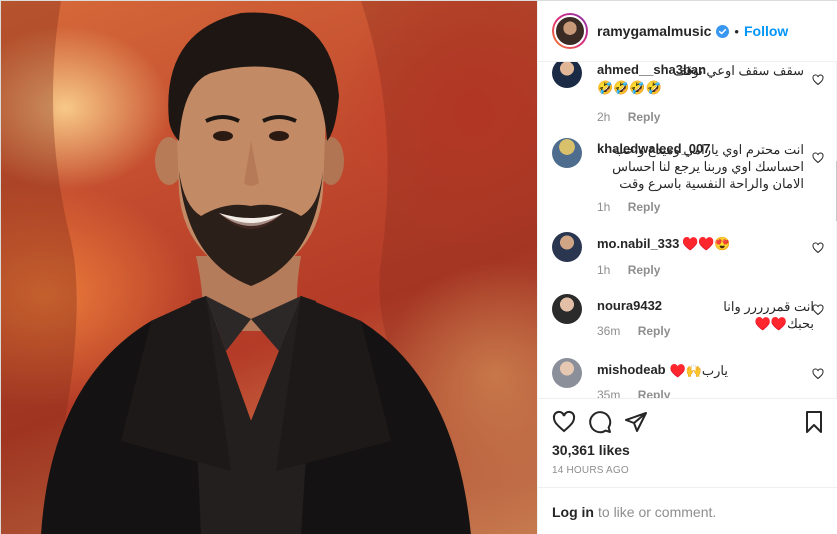  Describe the element at coordinates (638, 243) in the screenshot. I see `commenter-username: mo.nabil_333` at that location.